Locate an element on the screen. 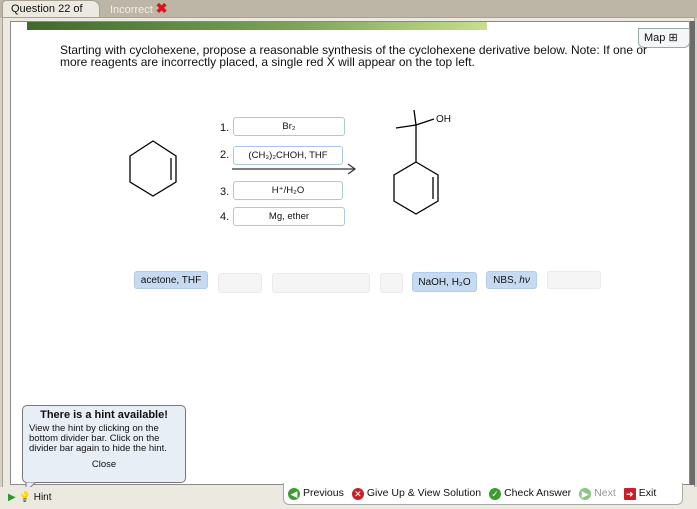 The width and height of the screenshot is (697, 509). scrollbar is located at coordinates (692, 253).